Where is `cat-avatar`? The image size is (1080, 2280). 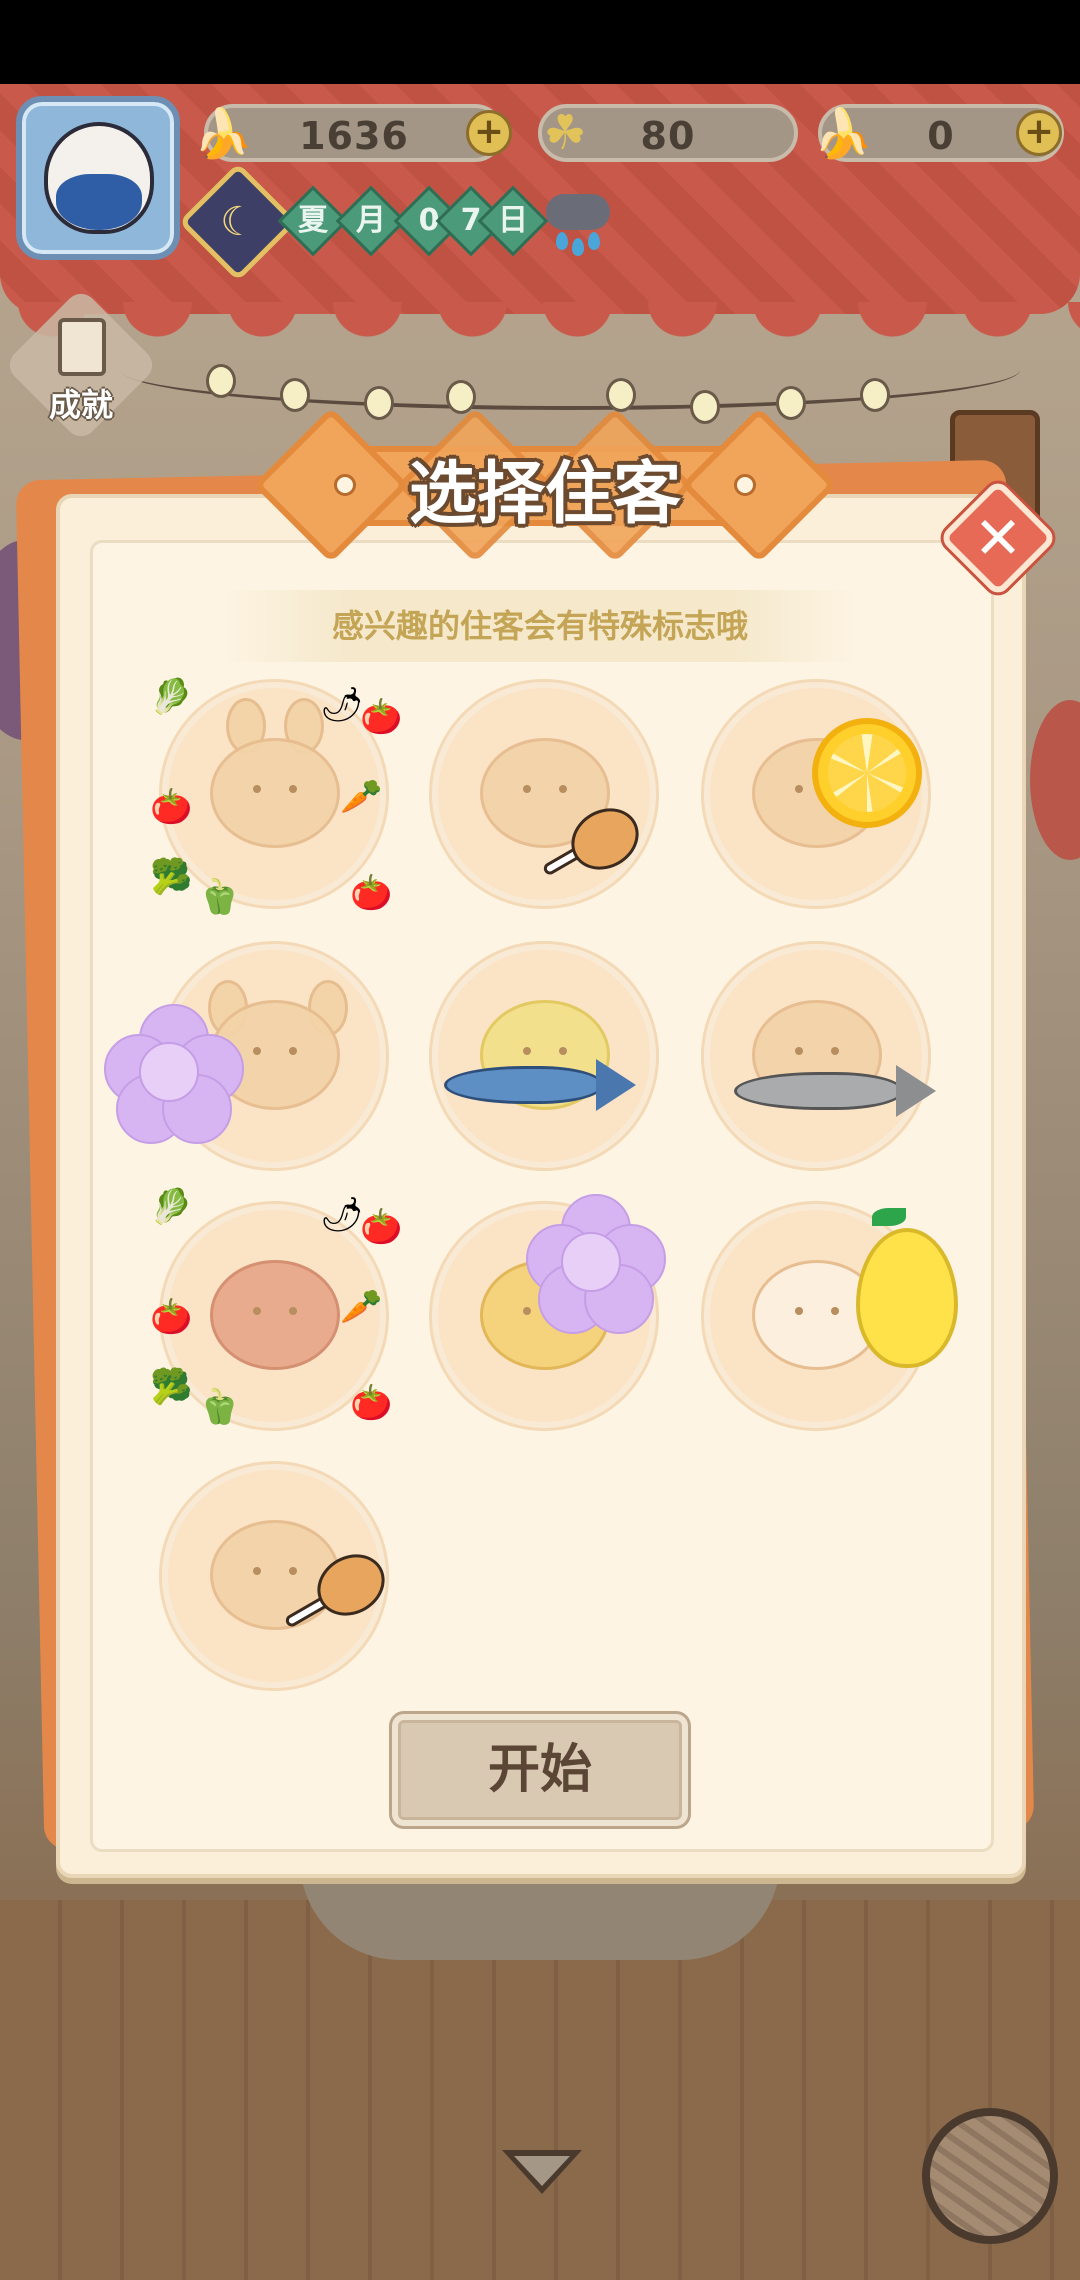 cat-avatar is located at coordinates (99, 178).